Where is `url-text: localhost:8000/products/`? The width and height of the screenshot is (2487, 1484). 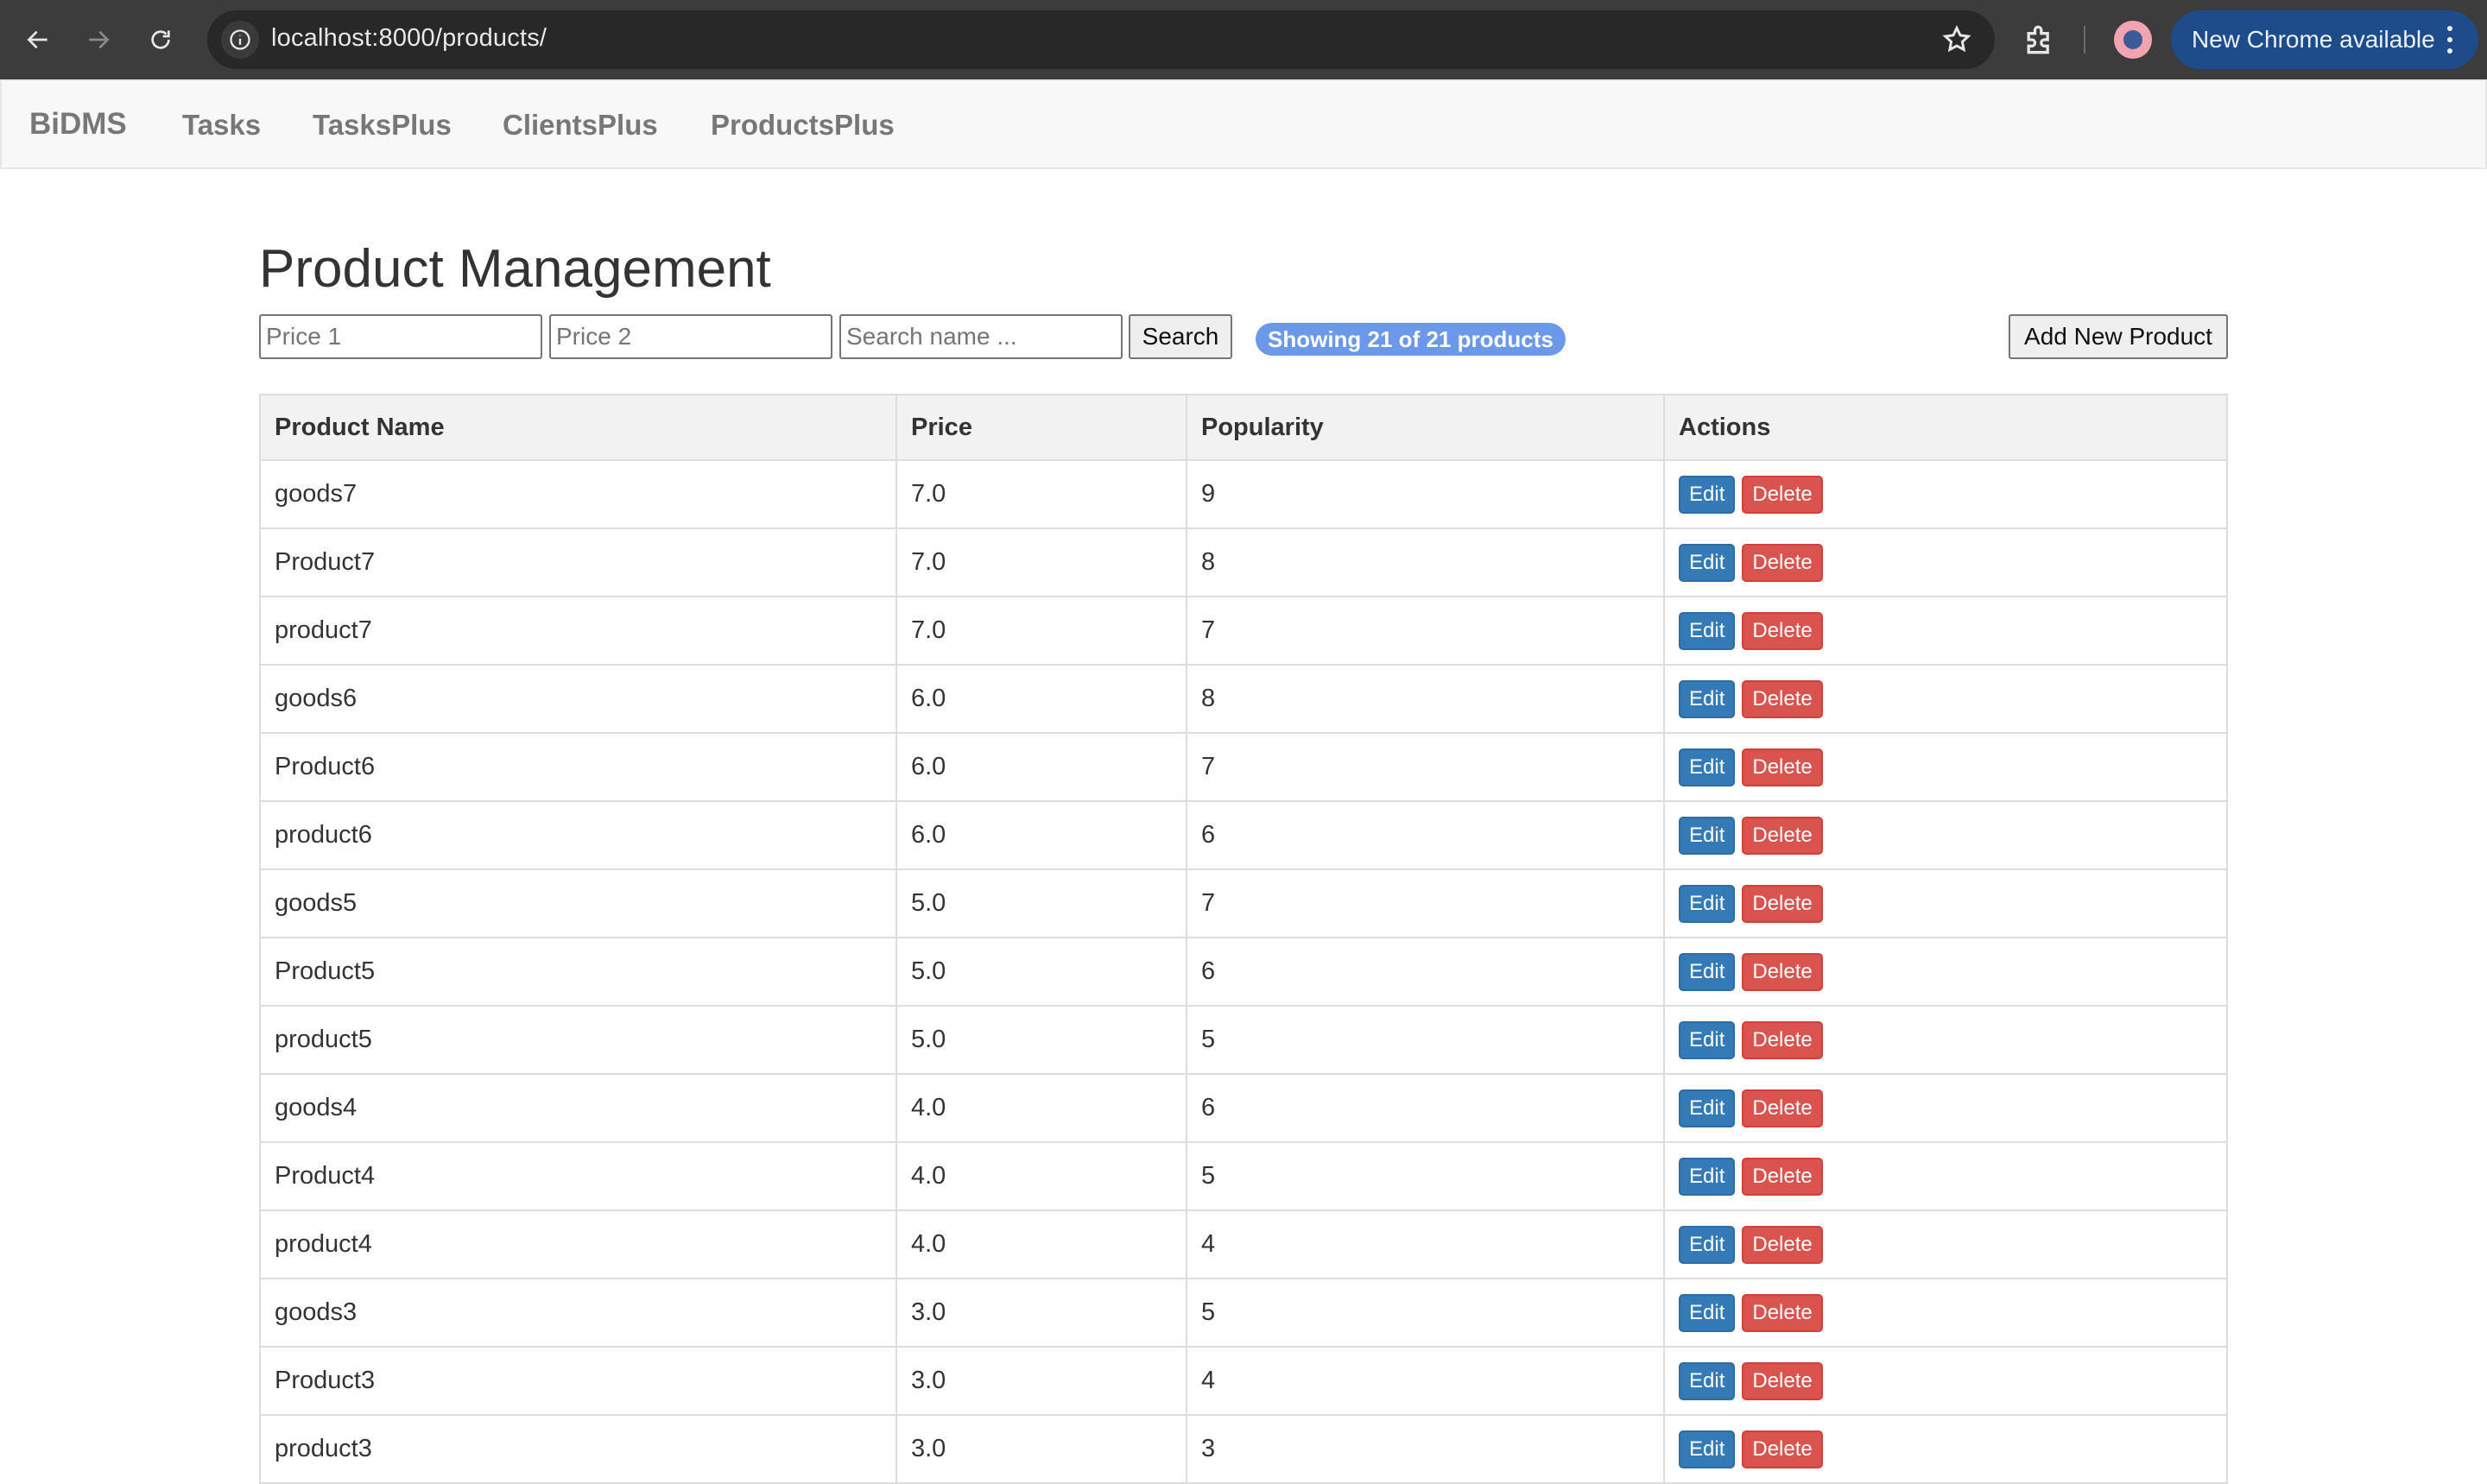
url-text: localhost:8000/products/ is located at coordinates (409, 38).